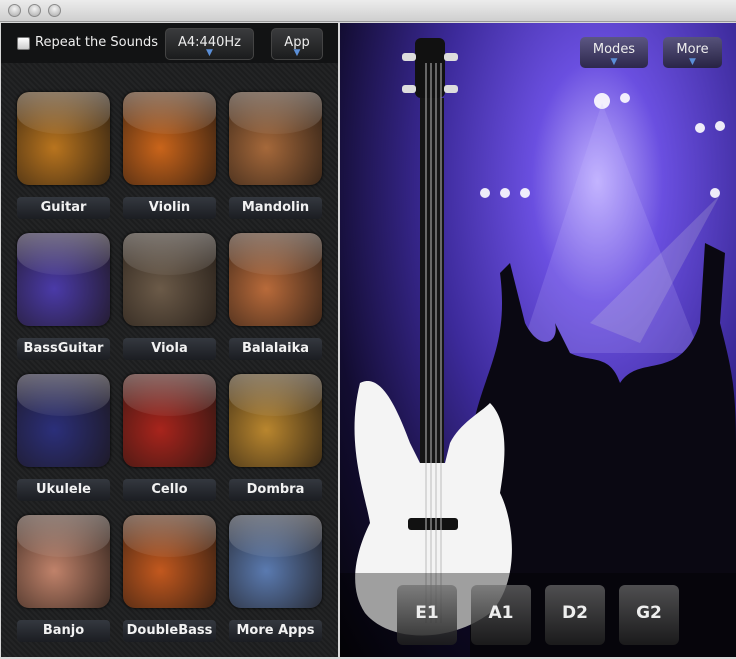 The width and height of the screenshot is (736, 659). Describe the element at coordinates (275, 561) in the screenshot. I see `instrument-tile-more-apps` at that location.